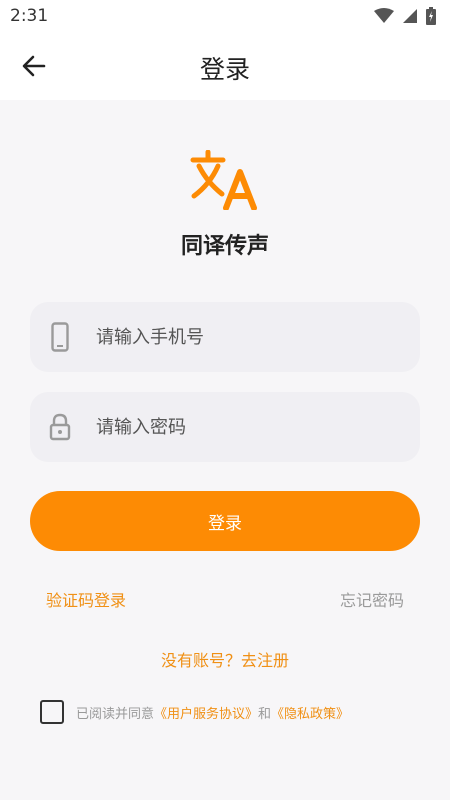 The height and width of the screenshot is (800, 450). What do you see at coordinates (255, 427) in the screenshot?
I see `password-input` at bounding box center [255, 427].